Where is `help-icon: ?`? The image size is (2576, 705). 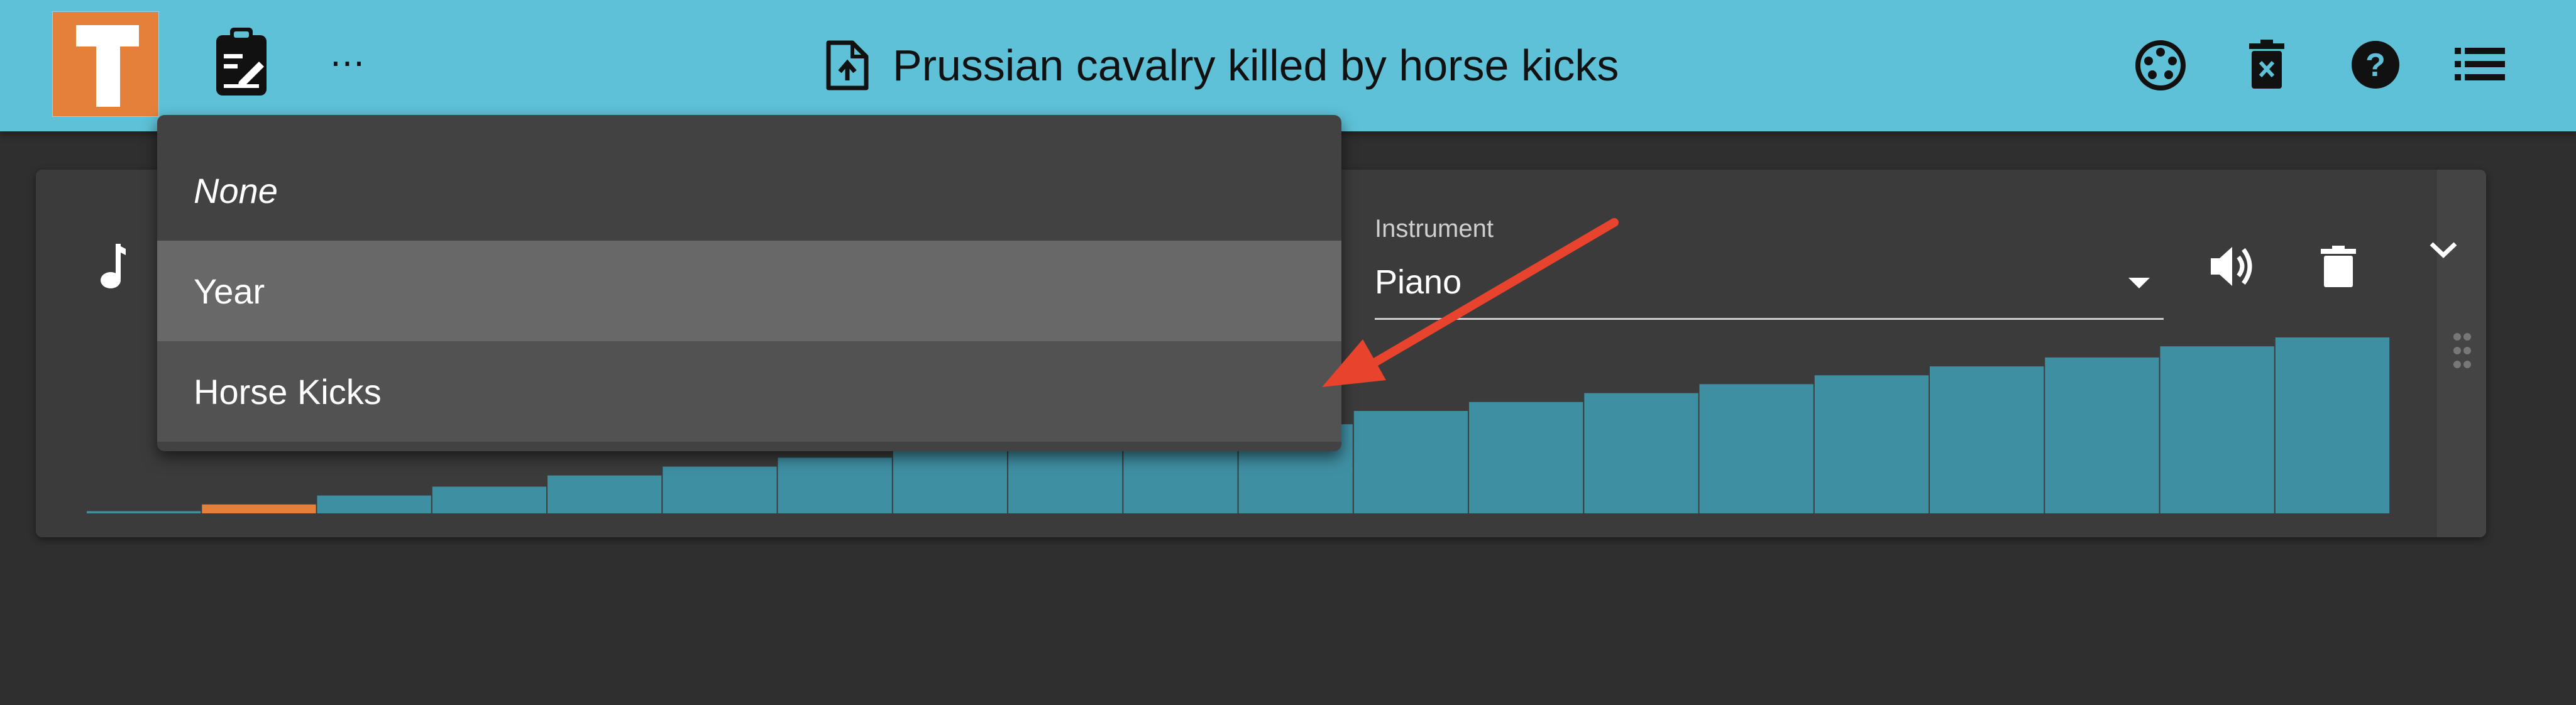 help-icon: ? is located at coordinates (2375, 65).